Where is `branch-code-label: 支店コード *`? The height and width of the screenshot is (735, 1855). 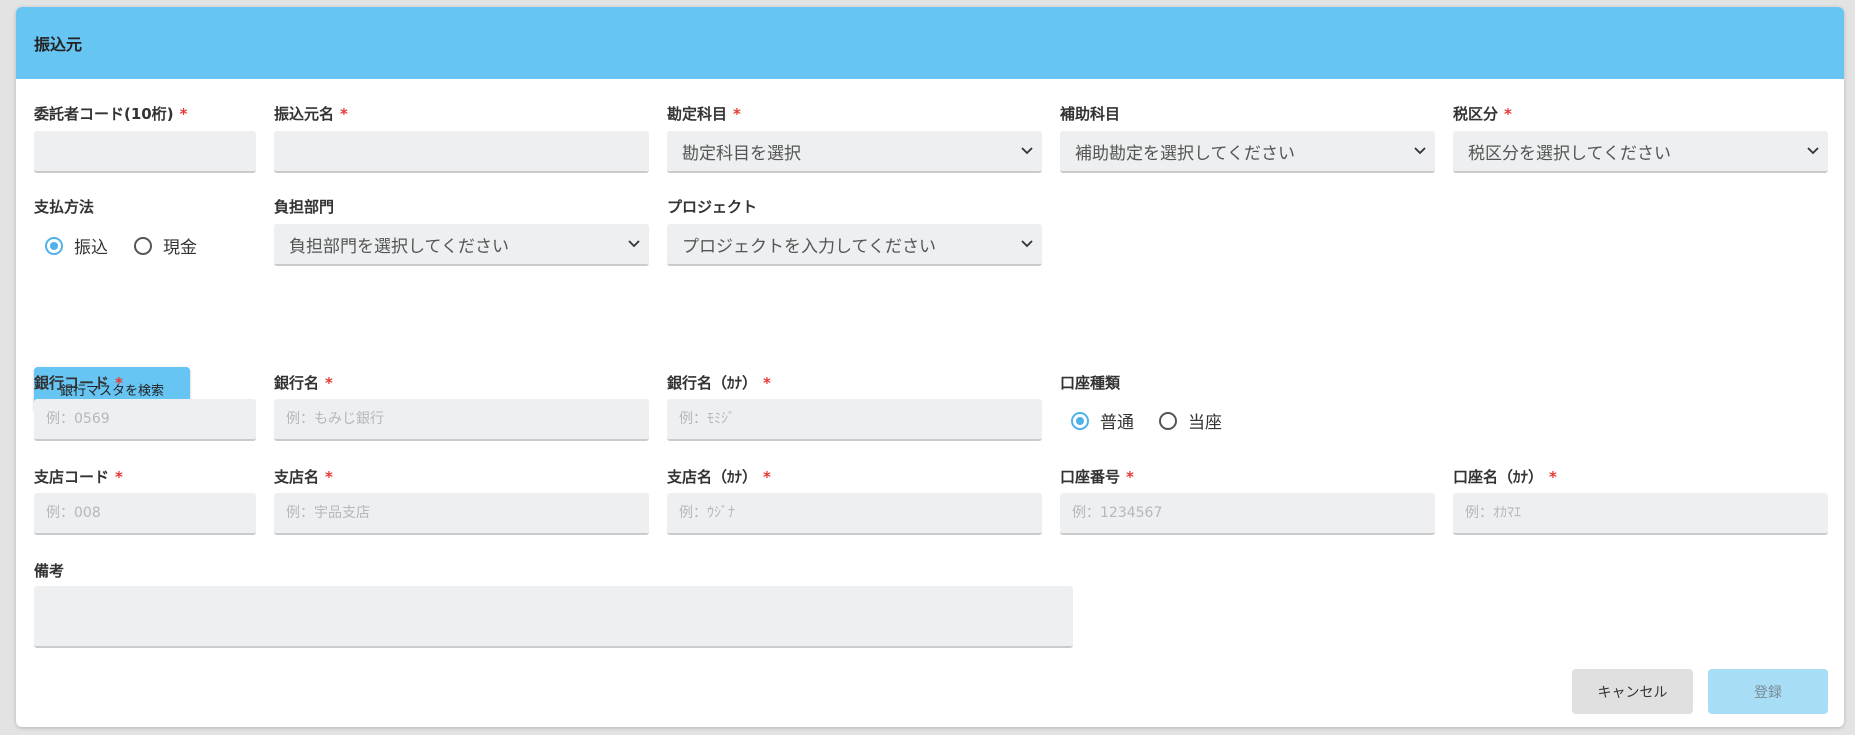 branch-code-label: 支店コード * is located at coordinates (78, 477).